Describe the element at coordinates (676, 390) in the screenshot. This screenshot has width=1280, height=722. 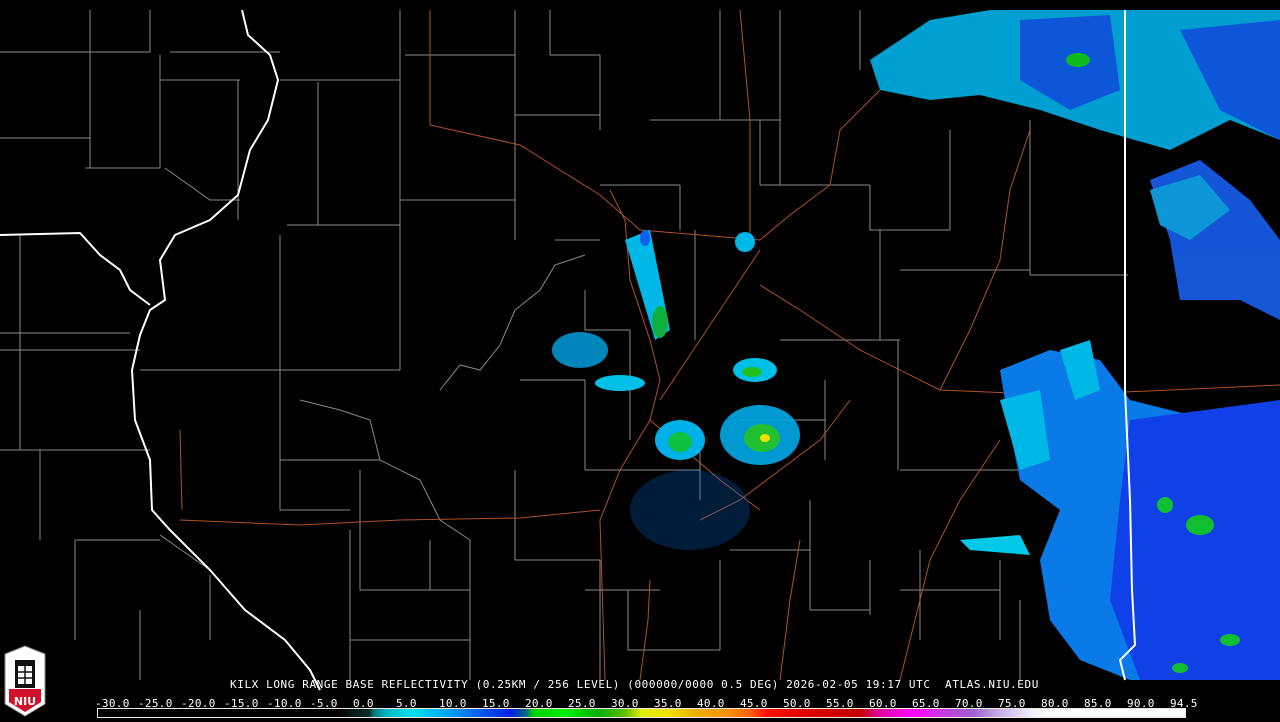
I see `echo-central-ground-clutter` at that location.